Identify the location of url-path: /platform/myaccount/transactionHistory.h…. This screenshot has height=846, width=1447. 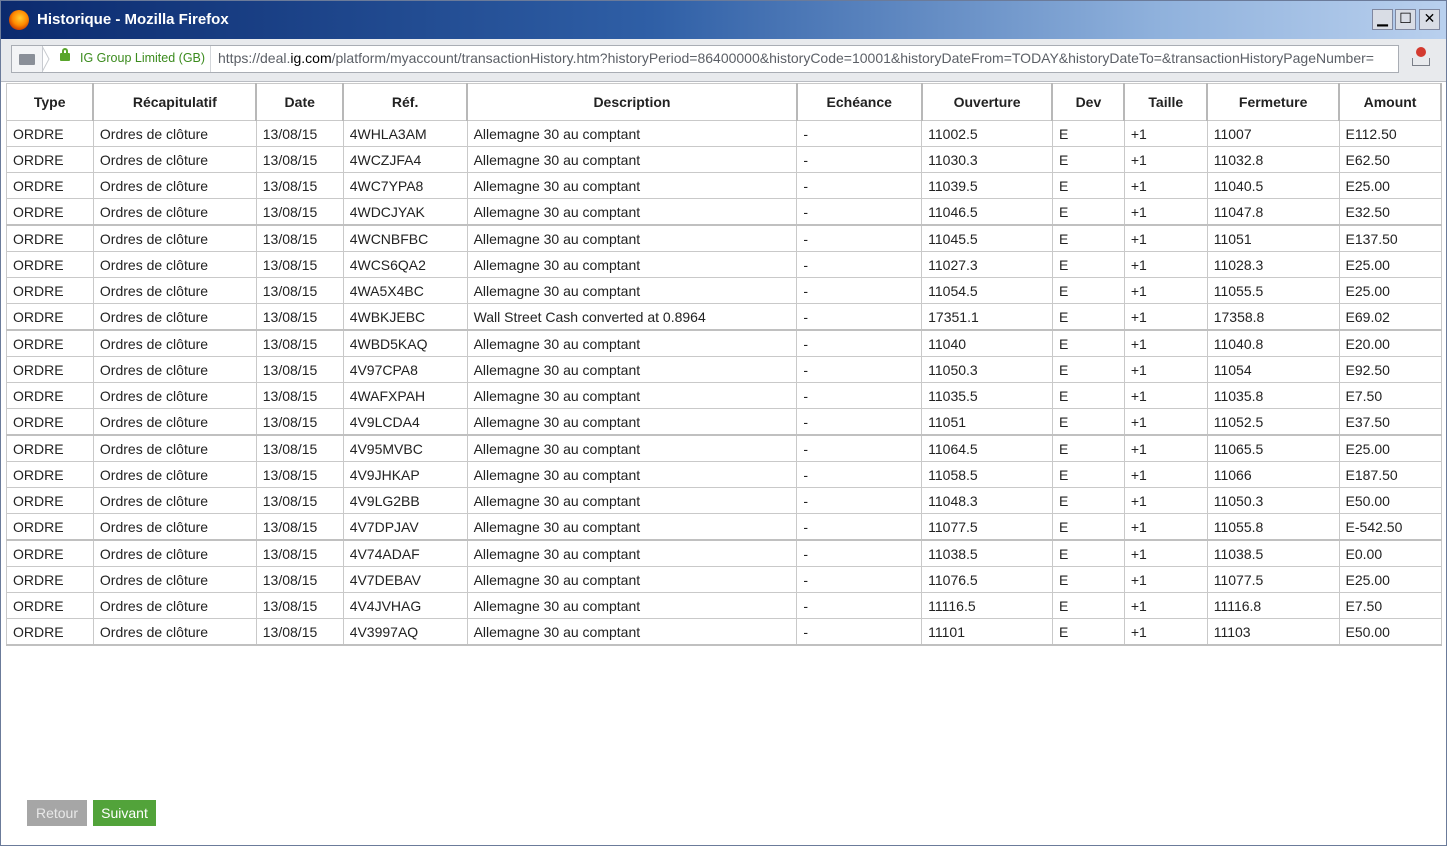
(852, 58).